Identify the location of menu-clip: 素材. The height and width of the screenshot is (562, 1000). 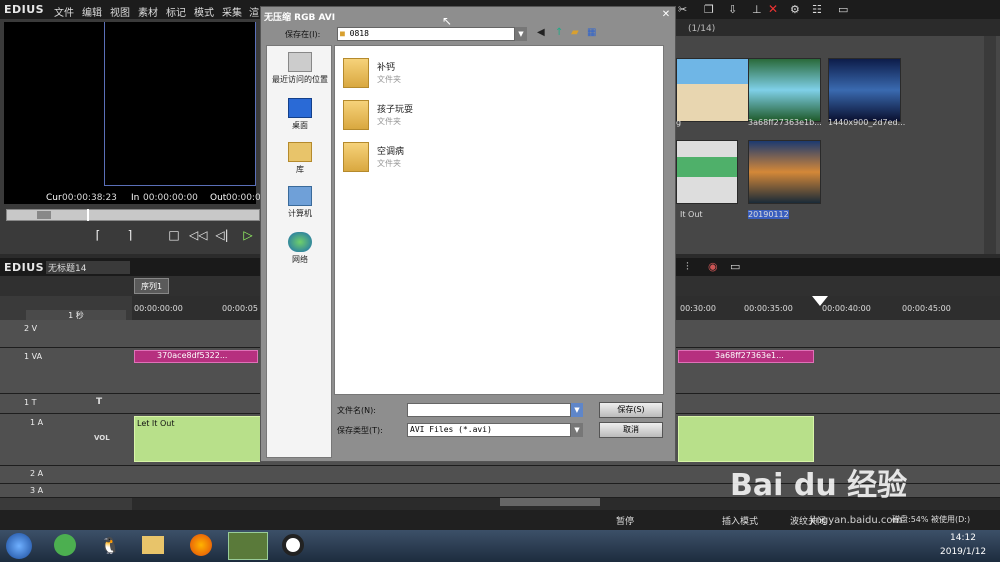
(148, 11).